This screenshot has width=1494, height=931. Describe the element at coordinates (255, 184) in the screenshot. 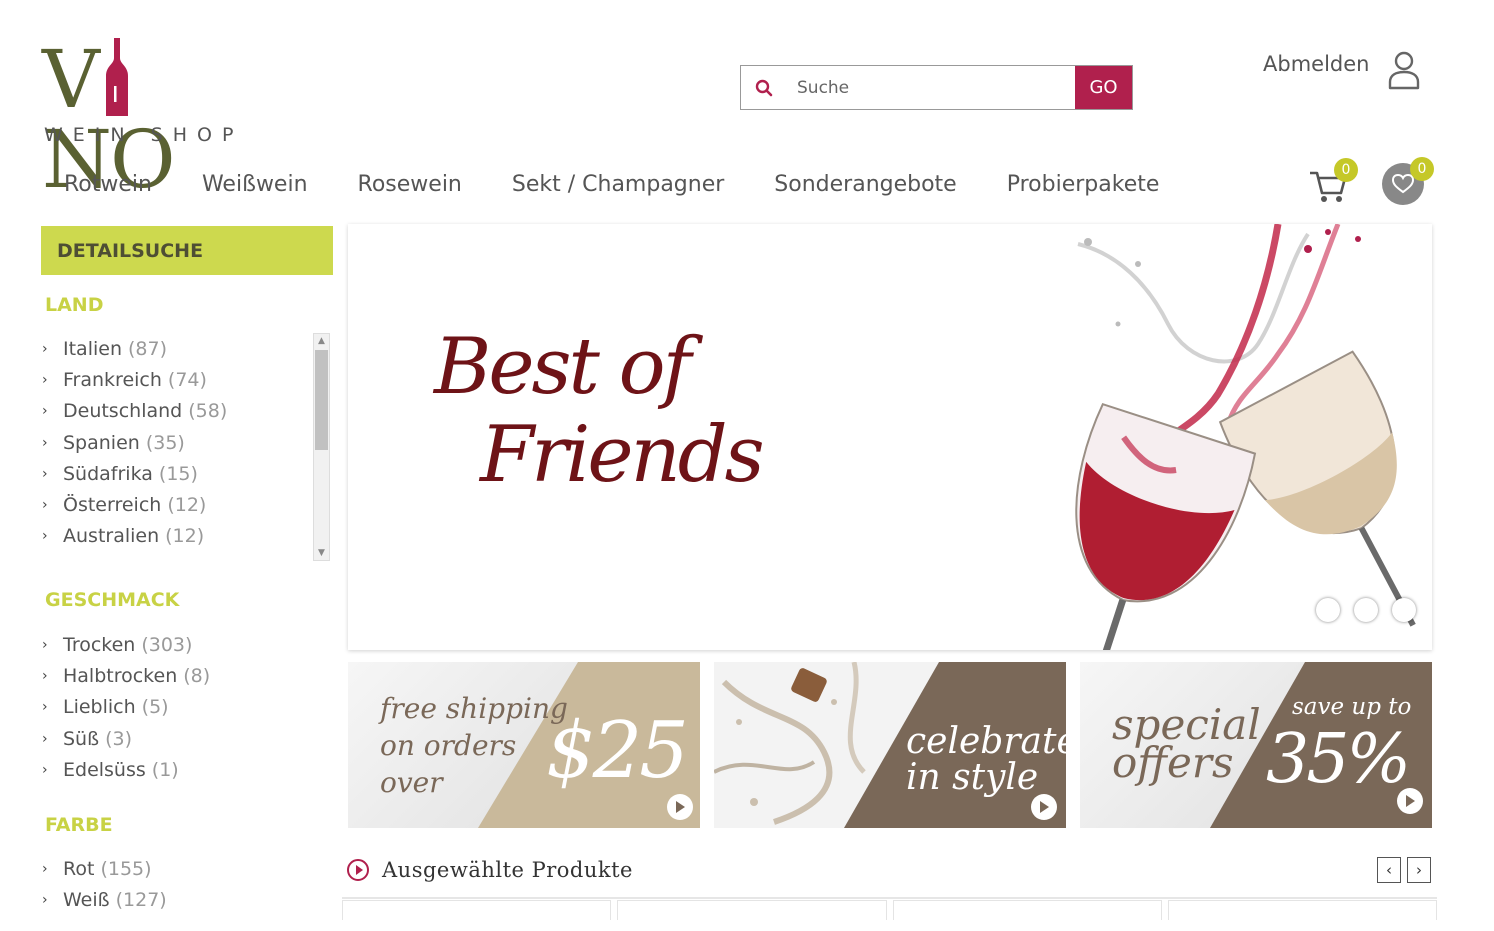

I see `nav-weisswein: Weißwein` at that location.